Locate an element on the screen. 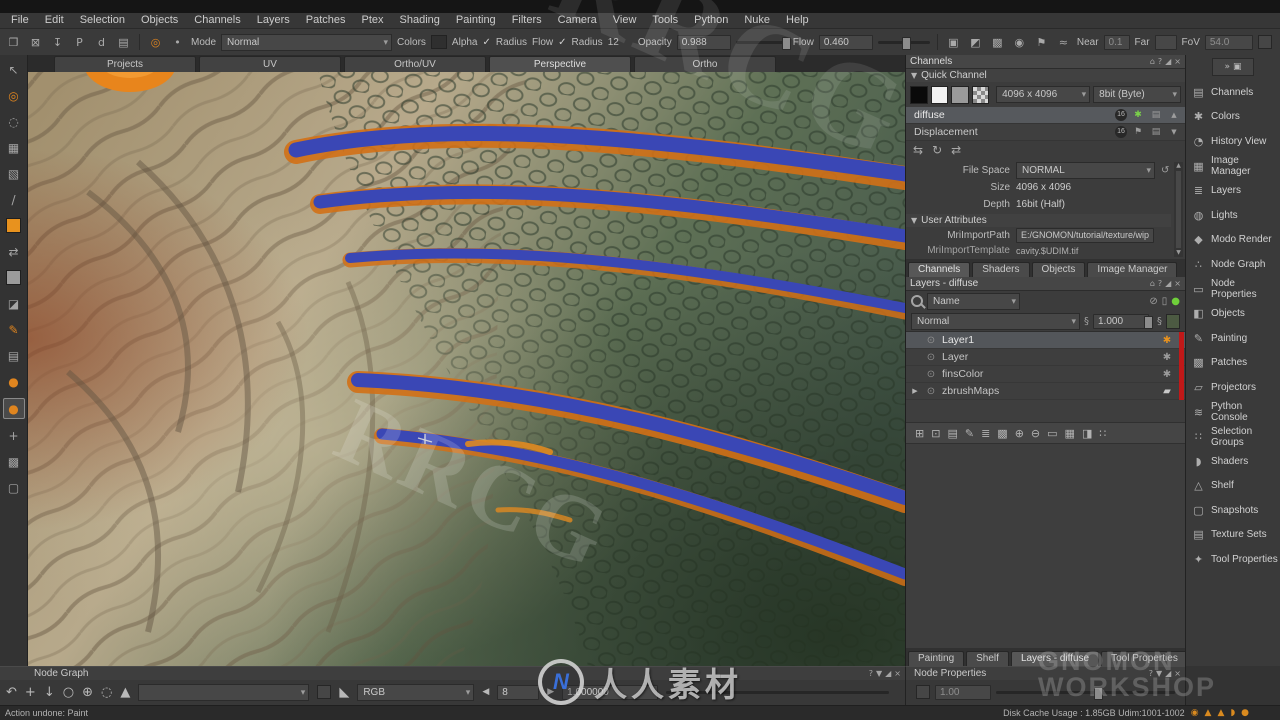 The image size is (1280, 720). paint-mode-icon: d is located at coordinates (101, 42).